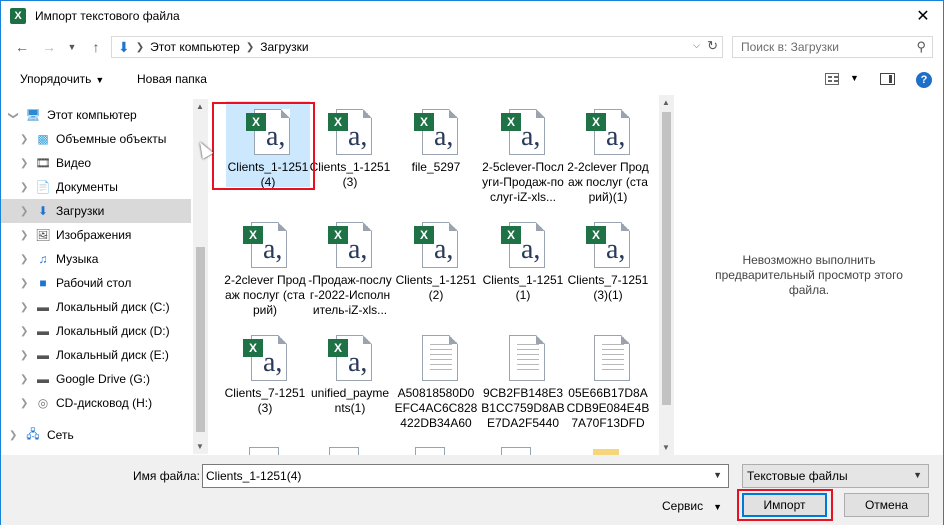 This screenshot has height=525, width=944. Describe the element at coordinates (96, 259) in the screenshot. I see `nav-item-music: ❯ ♫ Музыка` at that location.